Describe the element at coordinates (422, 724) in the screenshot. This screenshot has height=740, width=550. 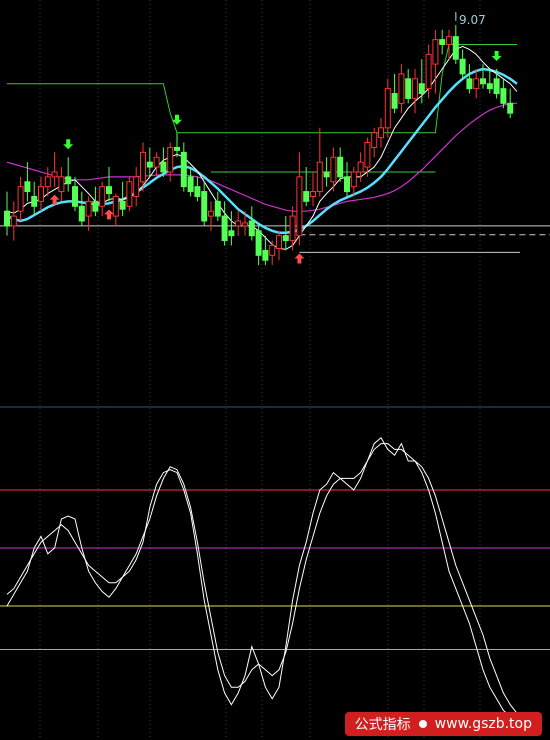
I see `watermark-dot-icon` at that location.